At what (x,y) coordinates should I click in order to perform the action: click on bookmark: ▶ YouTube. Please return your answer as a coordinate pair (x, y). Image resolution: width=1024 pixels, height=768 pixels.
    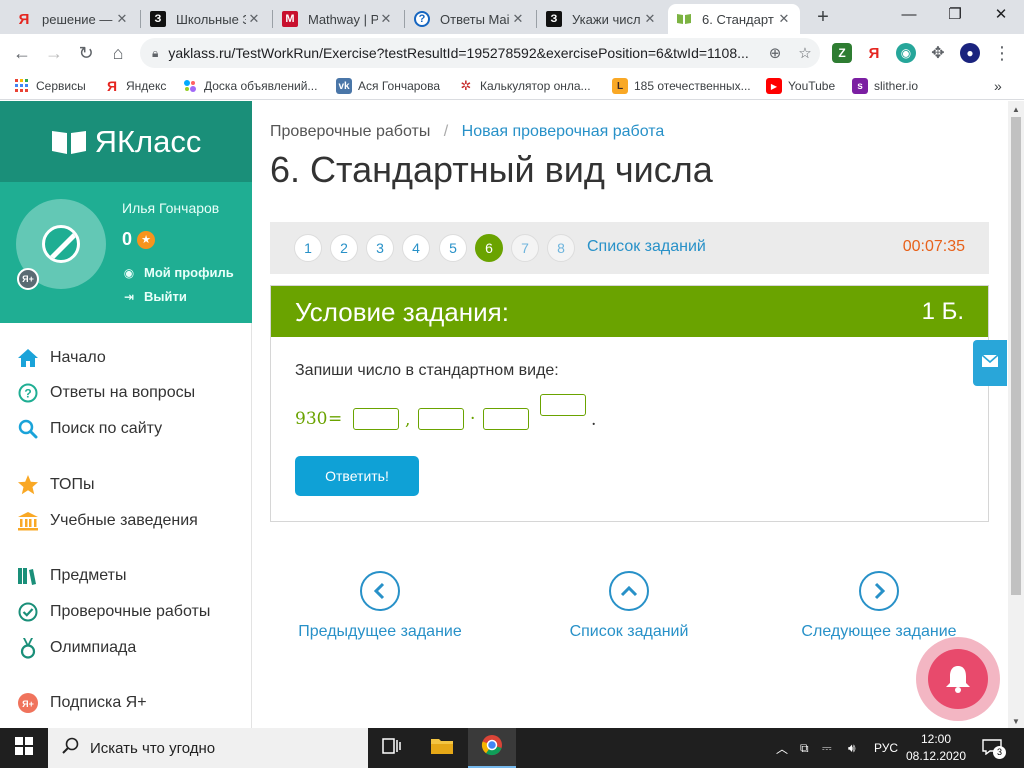
    Looking at the image, I should click on (800, 86).